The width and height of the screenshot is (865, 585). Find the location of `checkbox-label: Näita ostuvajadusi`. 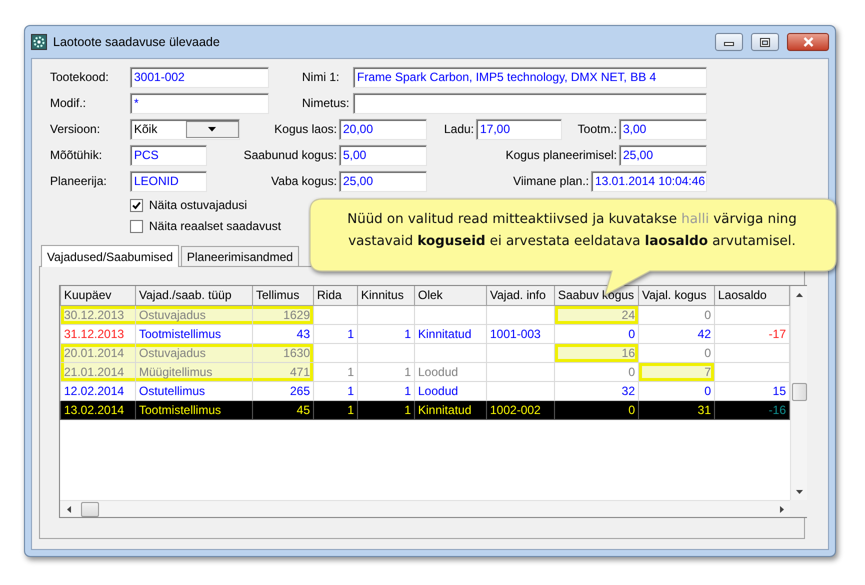

checkbox-label: Näita ostuvajadusi is located at coordinates (198, 205).